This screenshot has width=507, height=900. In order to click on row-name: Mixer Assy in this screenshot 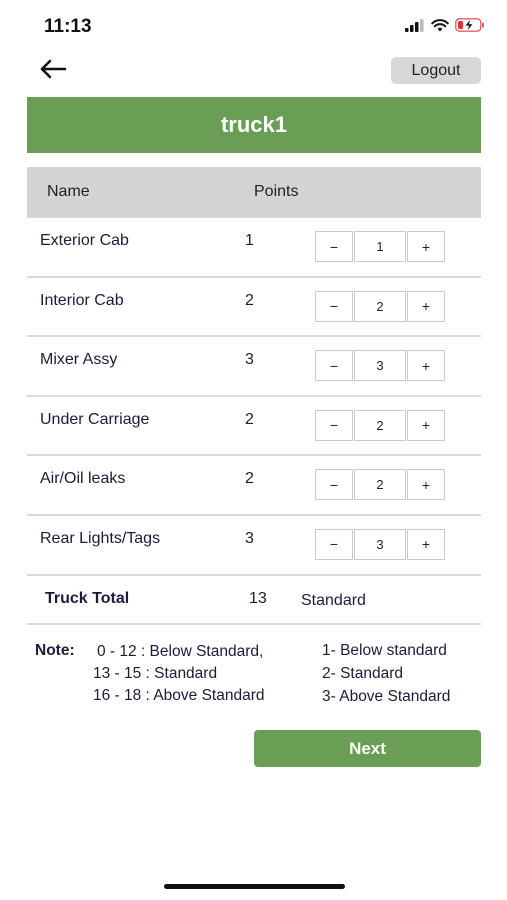, I will do `click(79, 360)`.